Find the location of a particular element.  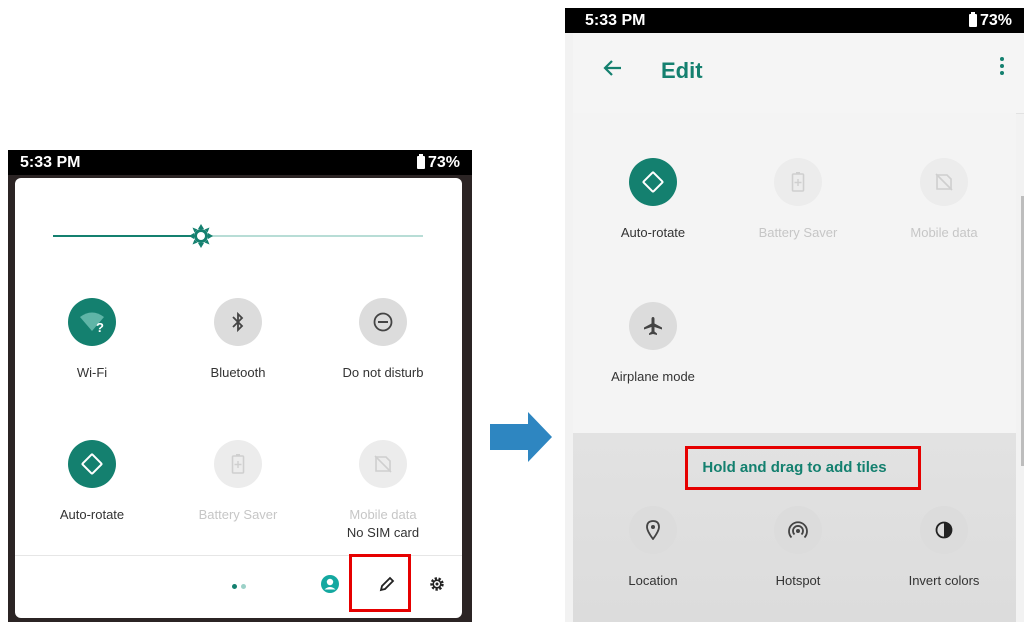

overflow-menu-icon is located at coordinates (1002, 66).